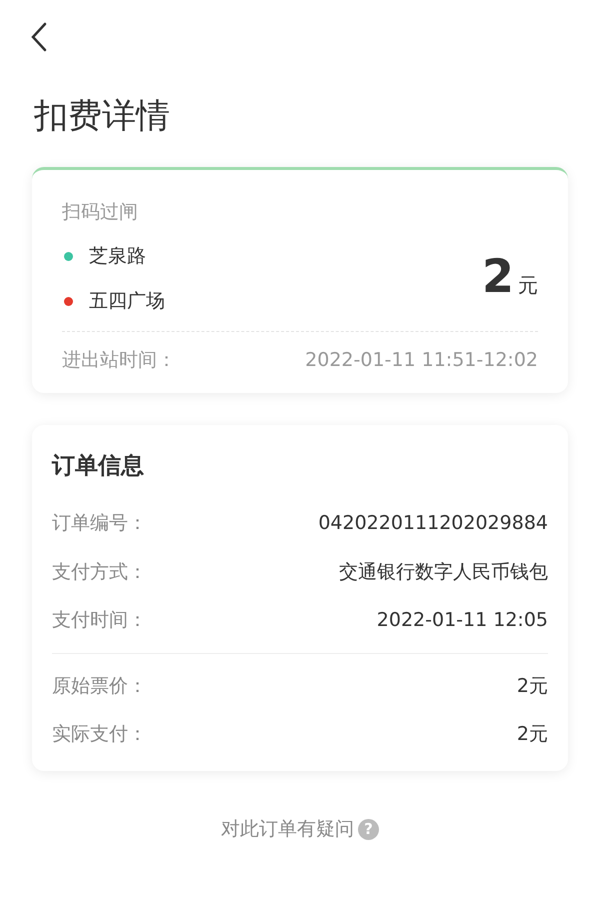 Image resolution: width=600 pixels, height=921 pixels. Describe the element at coordinates (99, 686) in the screenshot. I see `field-label: 原始票价：` at that location.